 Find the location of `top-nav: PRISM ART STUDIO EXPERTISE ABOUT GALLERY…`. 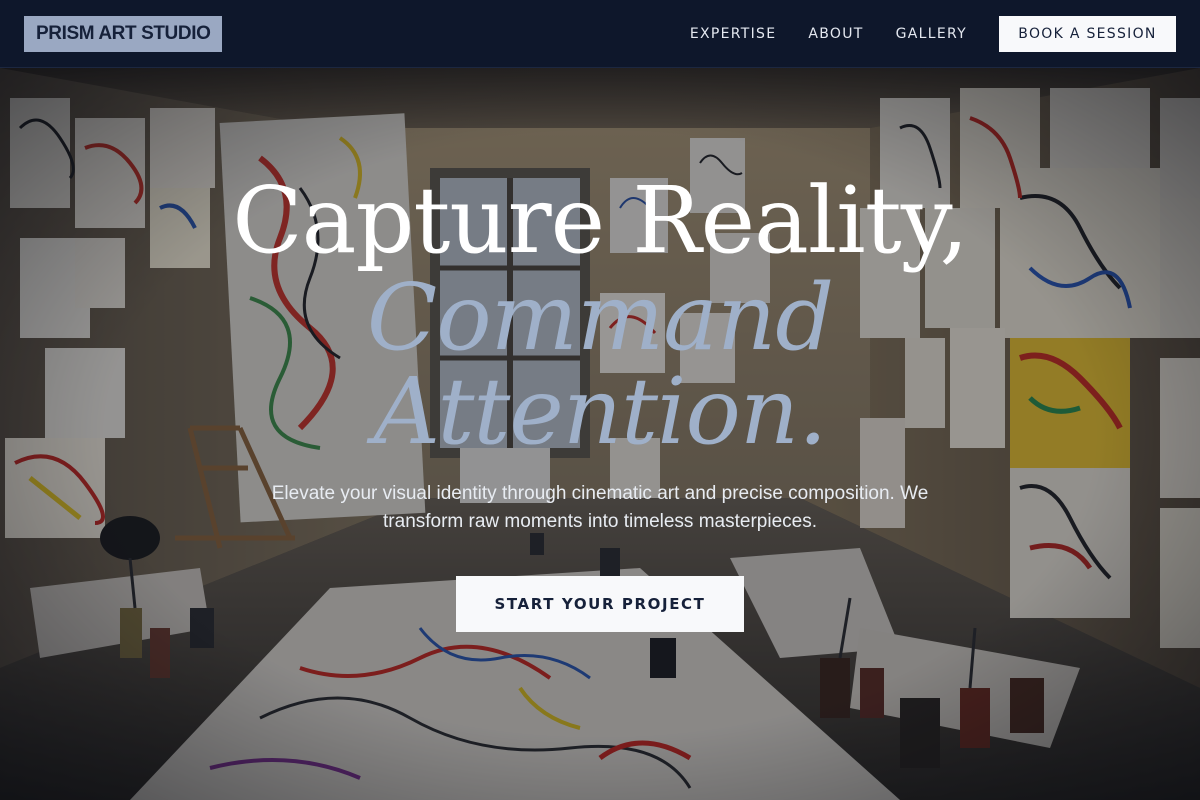

top-nav: PRISM ART STUDIO EXPERTISE ABOUT GALLERY… is located at coordinates (600, 34).